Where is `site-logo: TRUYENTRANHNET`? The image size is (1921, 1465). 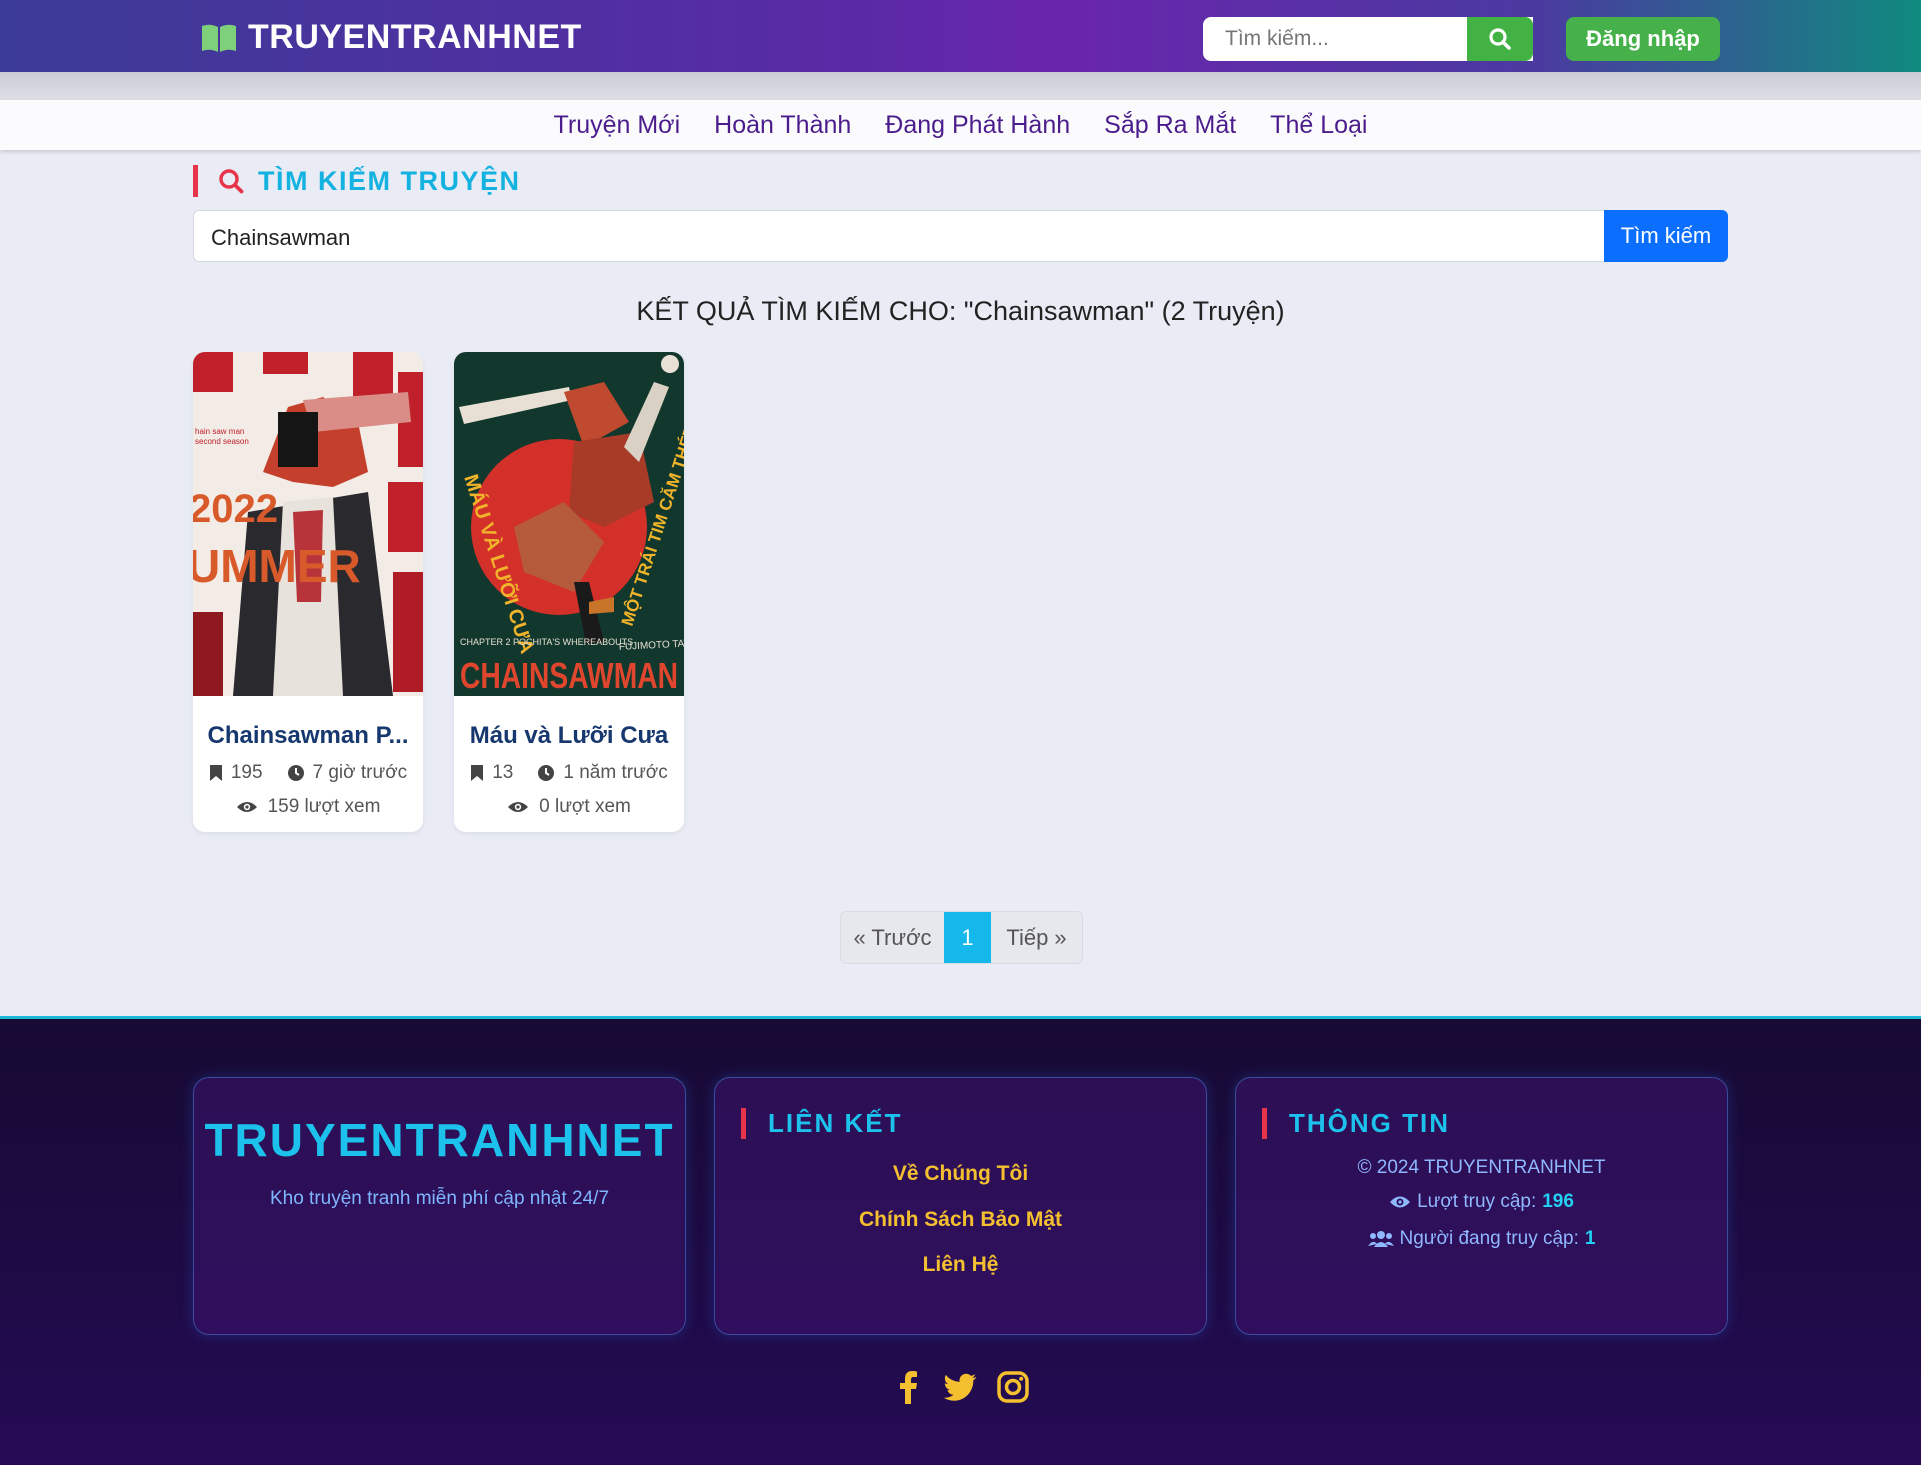
site-logo: TRUYENTRANHNET is located at coordinates (391, 37).